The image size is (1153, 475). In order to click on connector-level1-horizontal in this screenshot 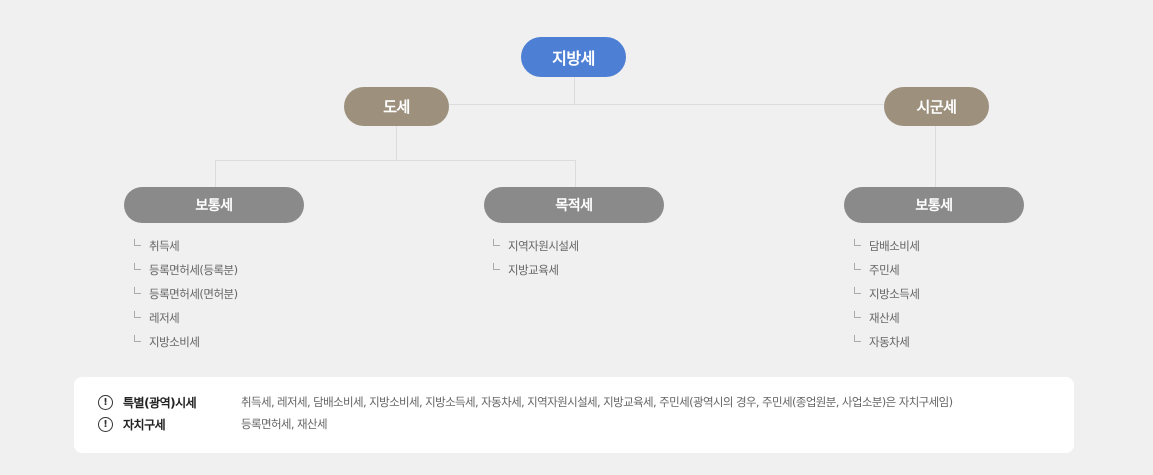, I will do `click(666, 104)`.